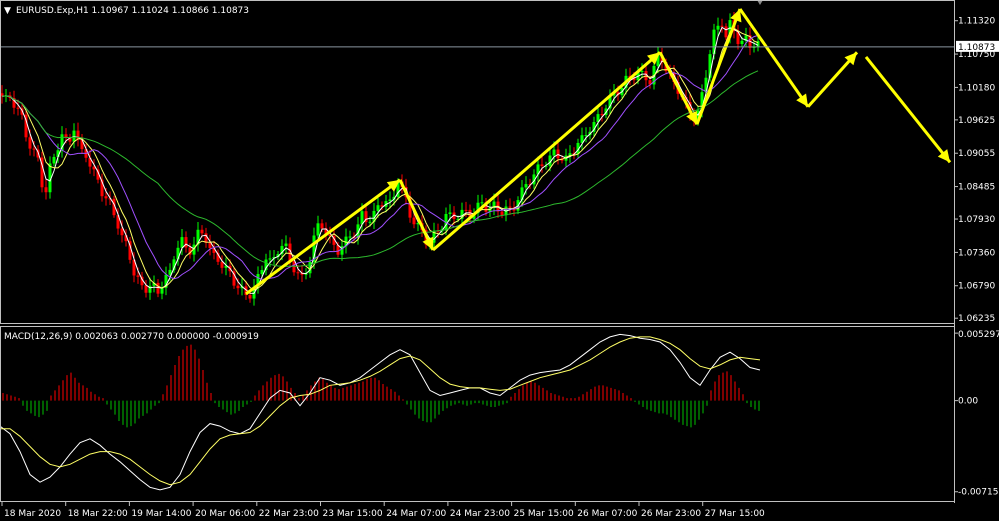  I want to click on price-tick: 1.07360, so click(974, 253).